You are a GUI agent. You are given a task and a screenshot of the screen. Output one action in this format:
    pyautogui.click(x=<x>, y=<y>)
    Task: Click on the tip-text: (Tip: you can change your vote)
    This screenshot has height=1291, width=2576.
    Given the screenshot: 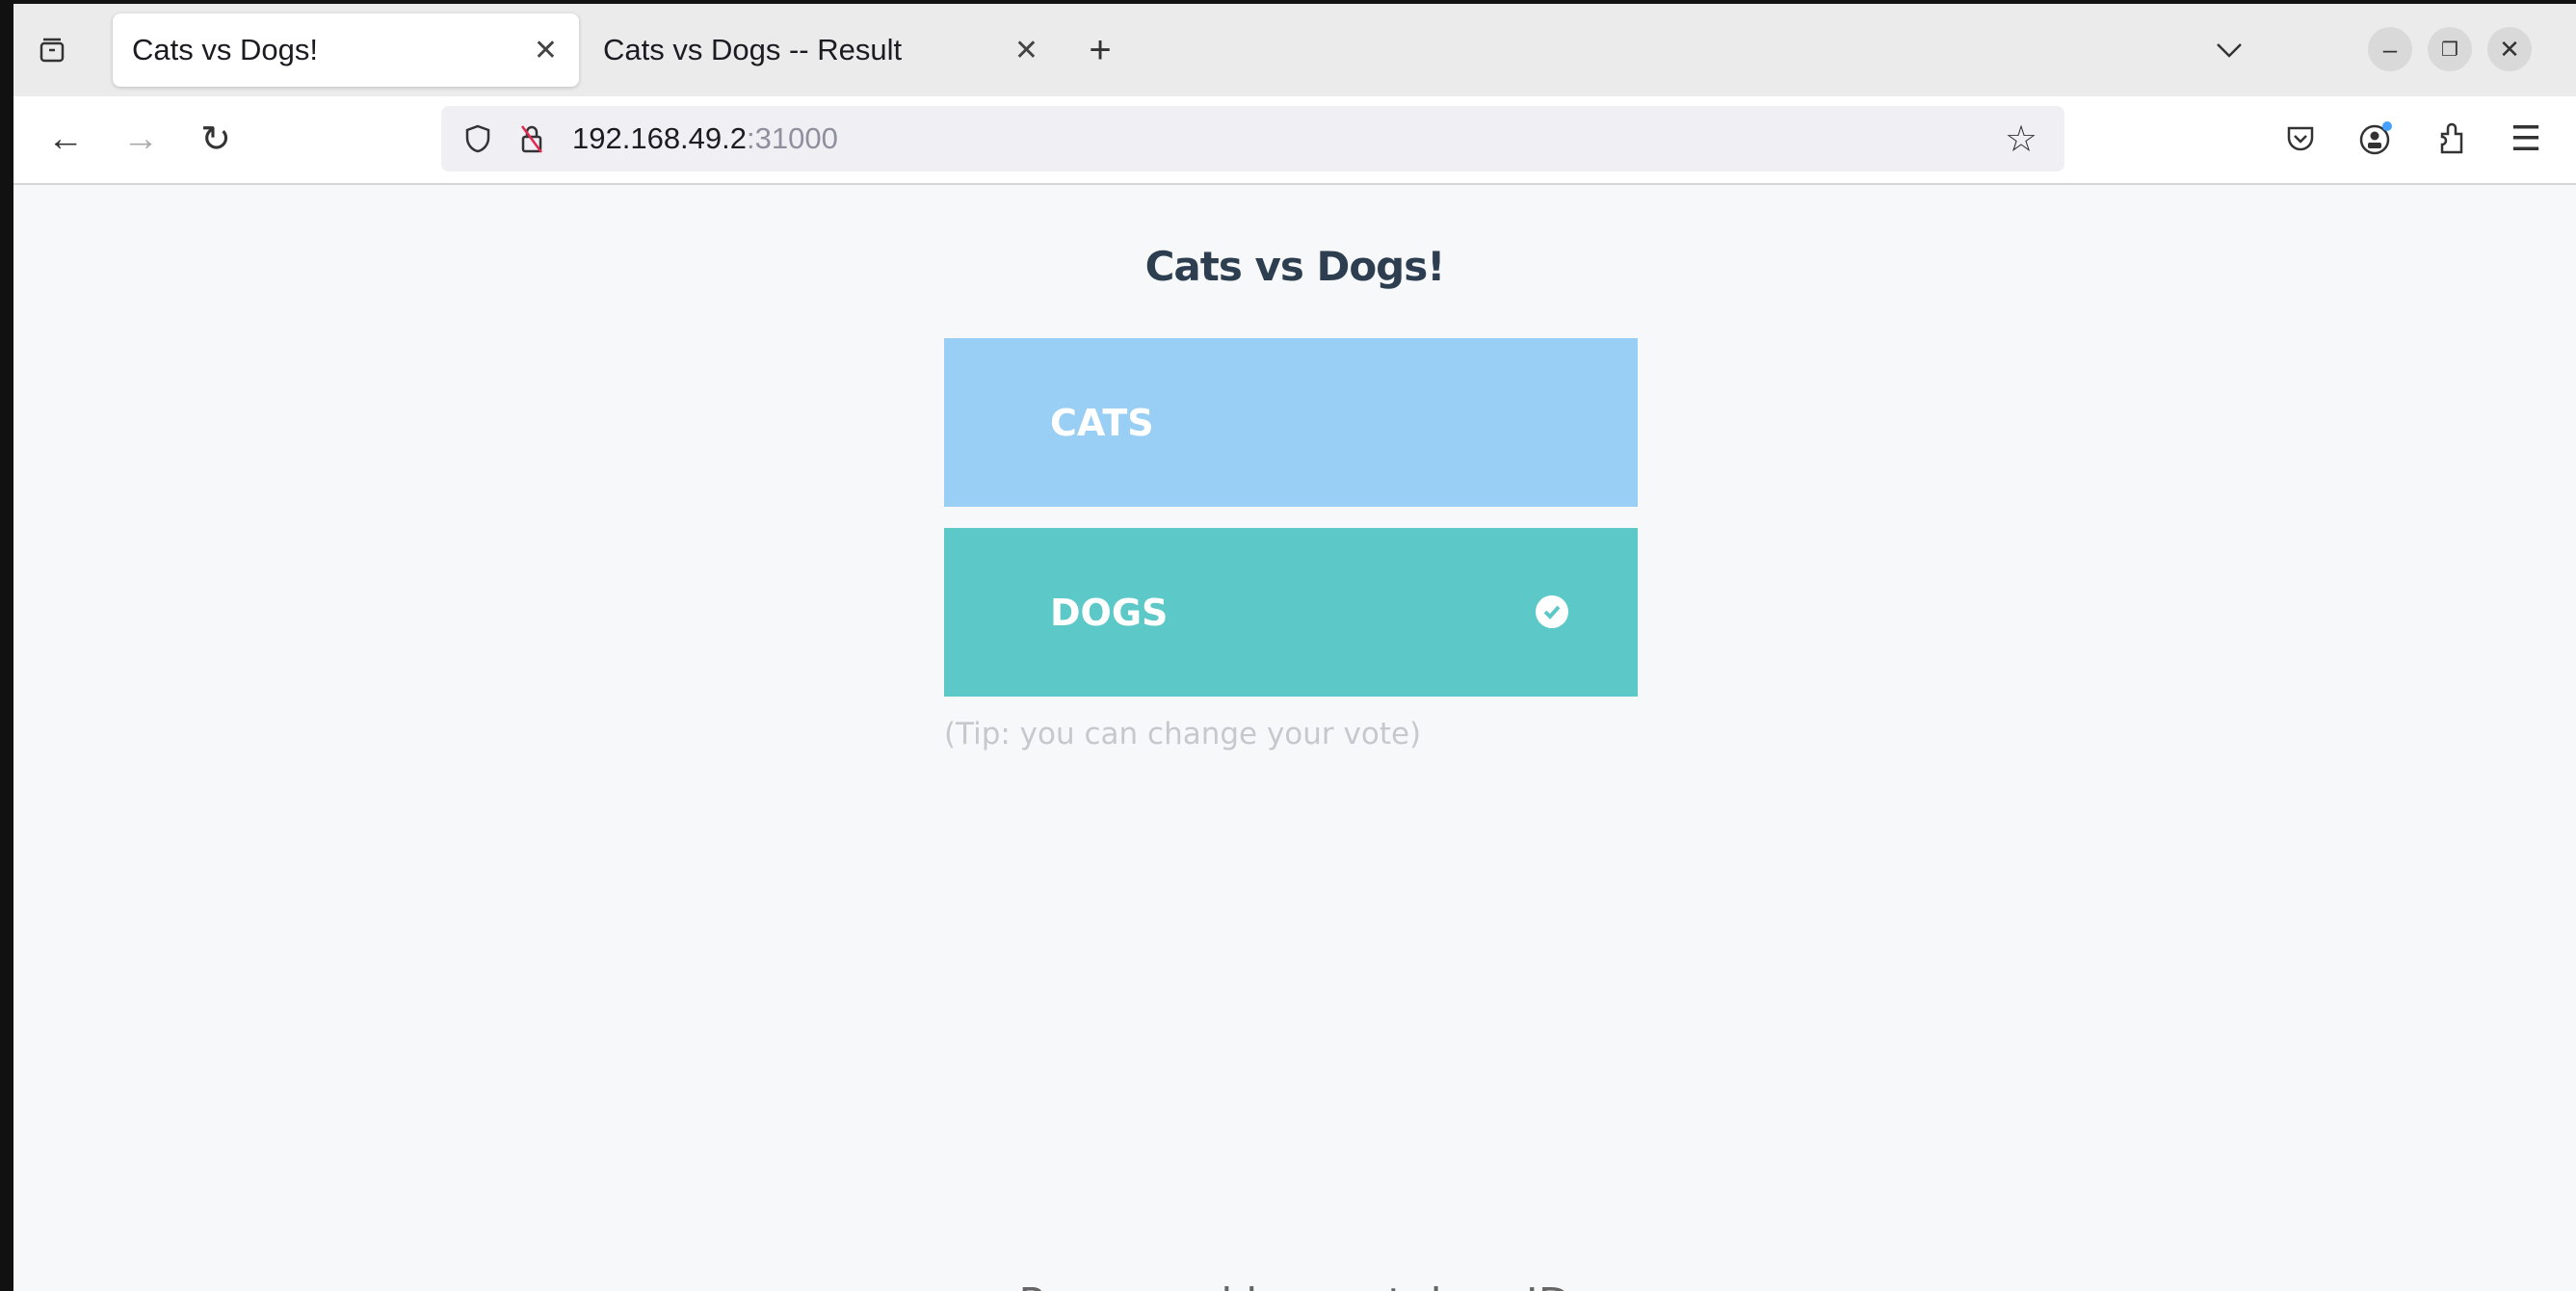 What is the action you would take?
    pyautogui.click(x=1183, y=734)
    